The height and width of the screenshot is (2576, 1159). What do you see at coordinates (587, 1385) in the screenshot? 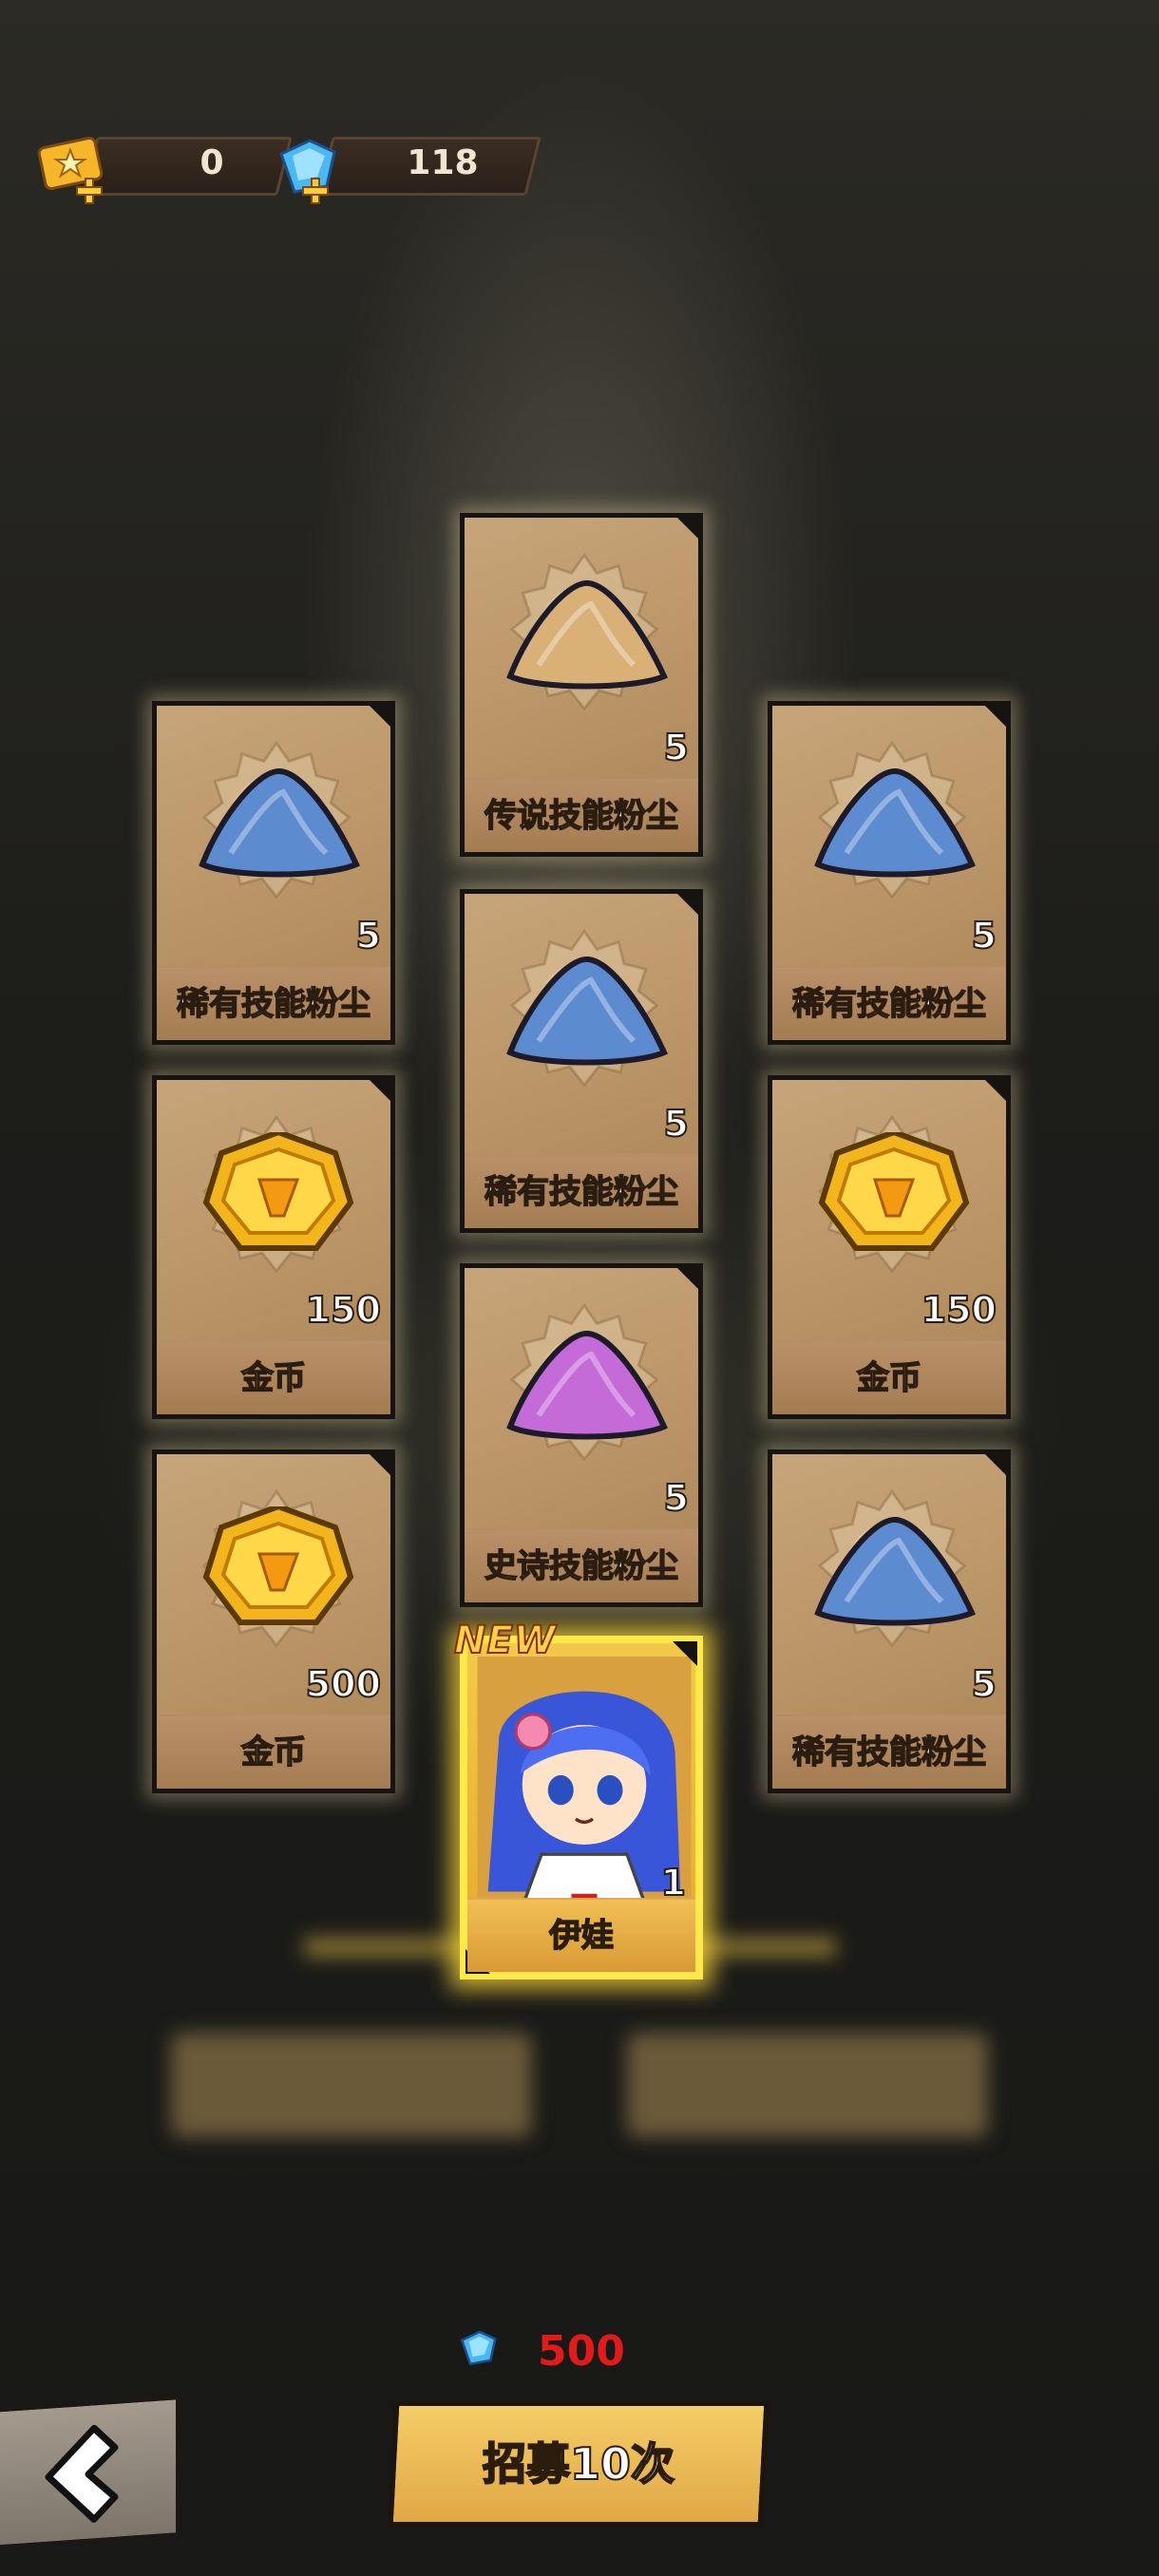
I see `epic-dust-icon` at bounding box center [587, 1385].